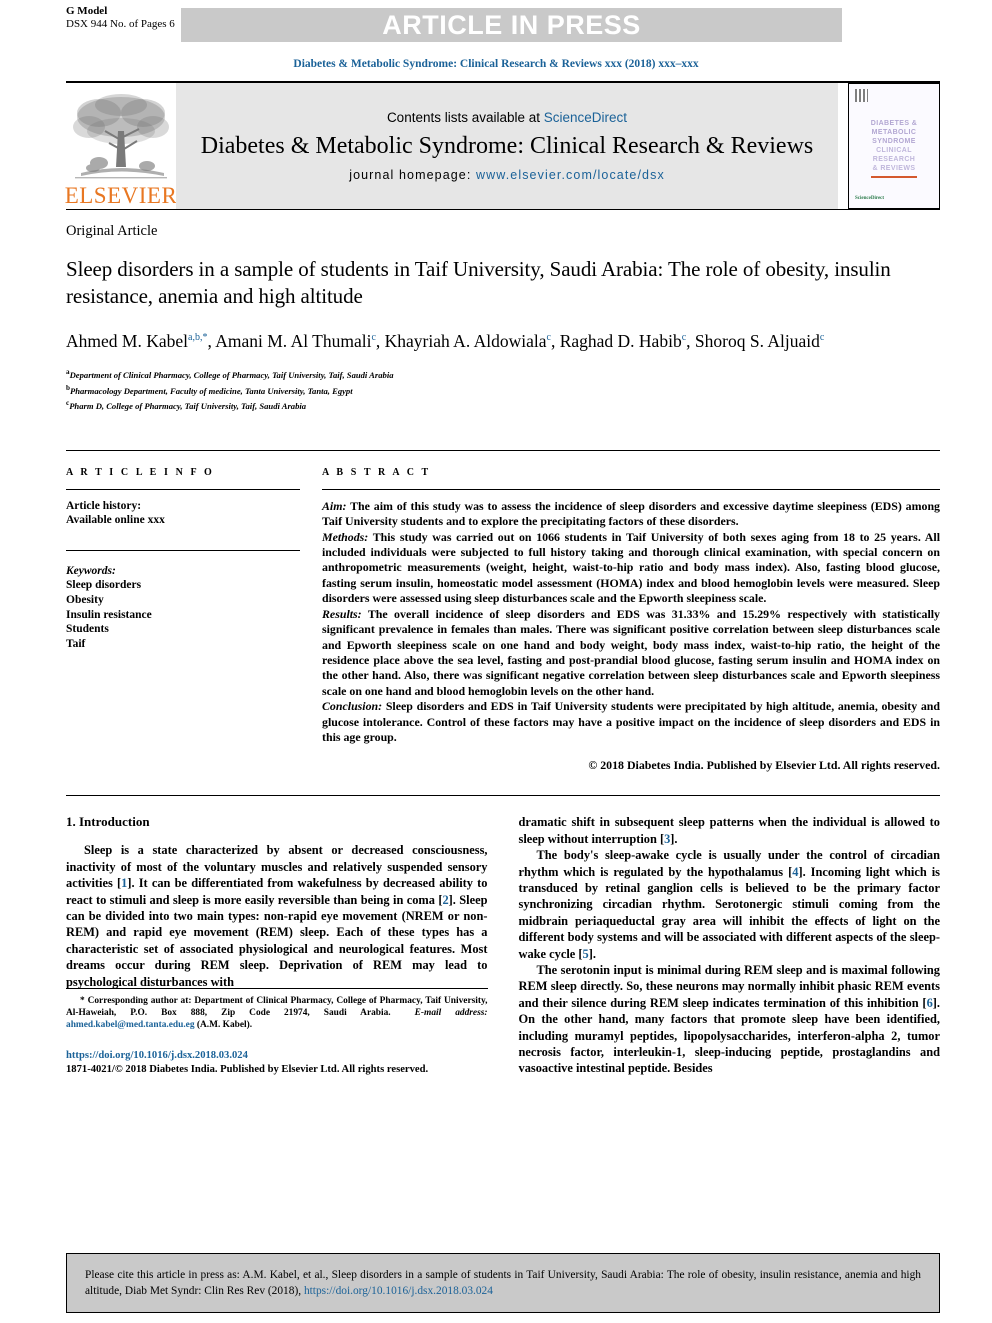 Image resolution: width=992 pixels, height=1323 pixels. Describe the element at coordinates (104, 585) in the screenshot. I see `keyword-item: Sleep disorders` at that location.